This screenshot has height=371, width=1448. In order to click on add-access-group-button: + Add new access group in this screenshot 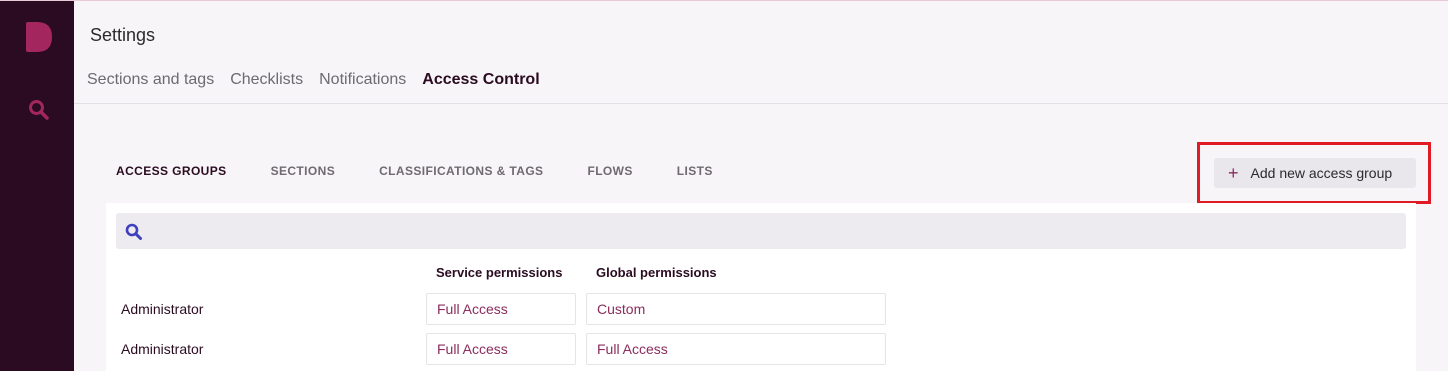, I will do `click(1315, 173)`.